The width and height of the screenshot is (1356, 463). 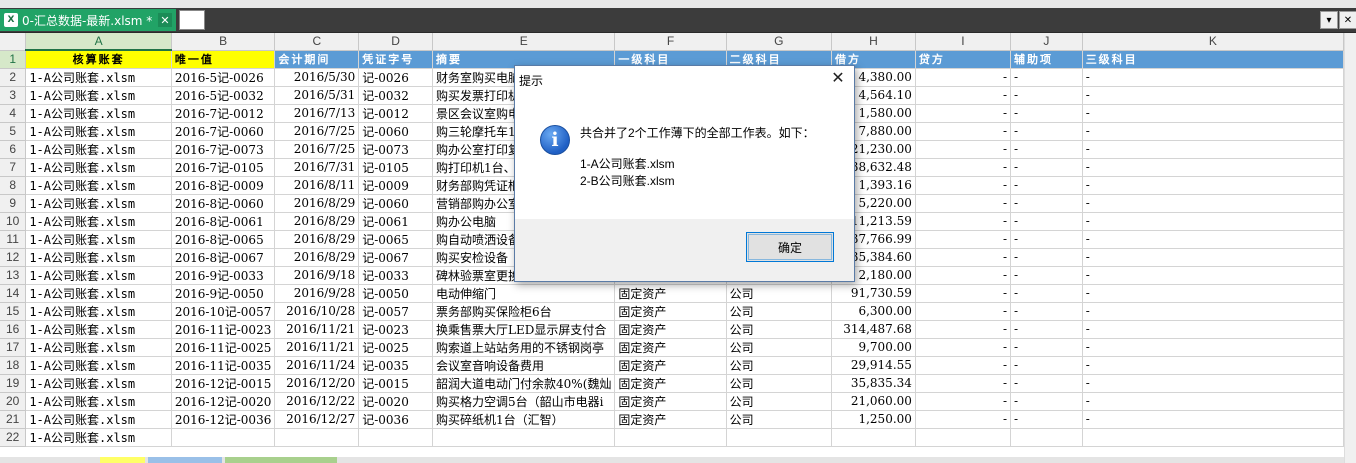 What do you see at coordinates (223, 42) in the screenshot?
I see `column-header-b: B` at bounding box center [223, 42].